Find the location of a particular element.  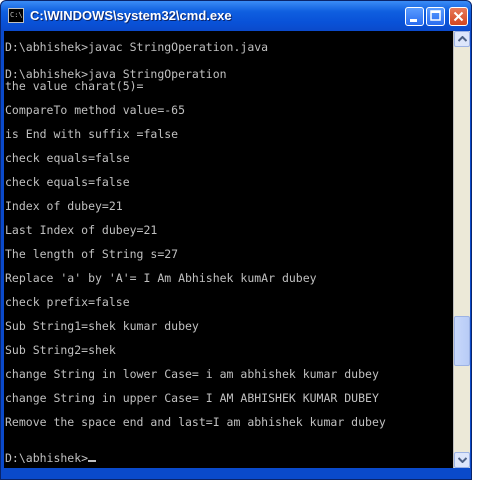

close-icon is located at coordinates (458, 16).